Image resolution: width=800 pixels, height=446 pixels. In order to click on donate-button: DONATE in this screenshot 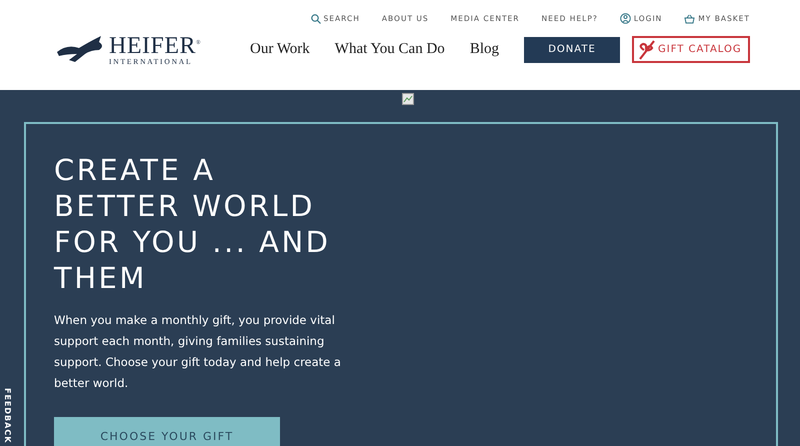, I will do `click(572, 49)`.